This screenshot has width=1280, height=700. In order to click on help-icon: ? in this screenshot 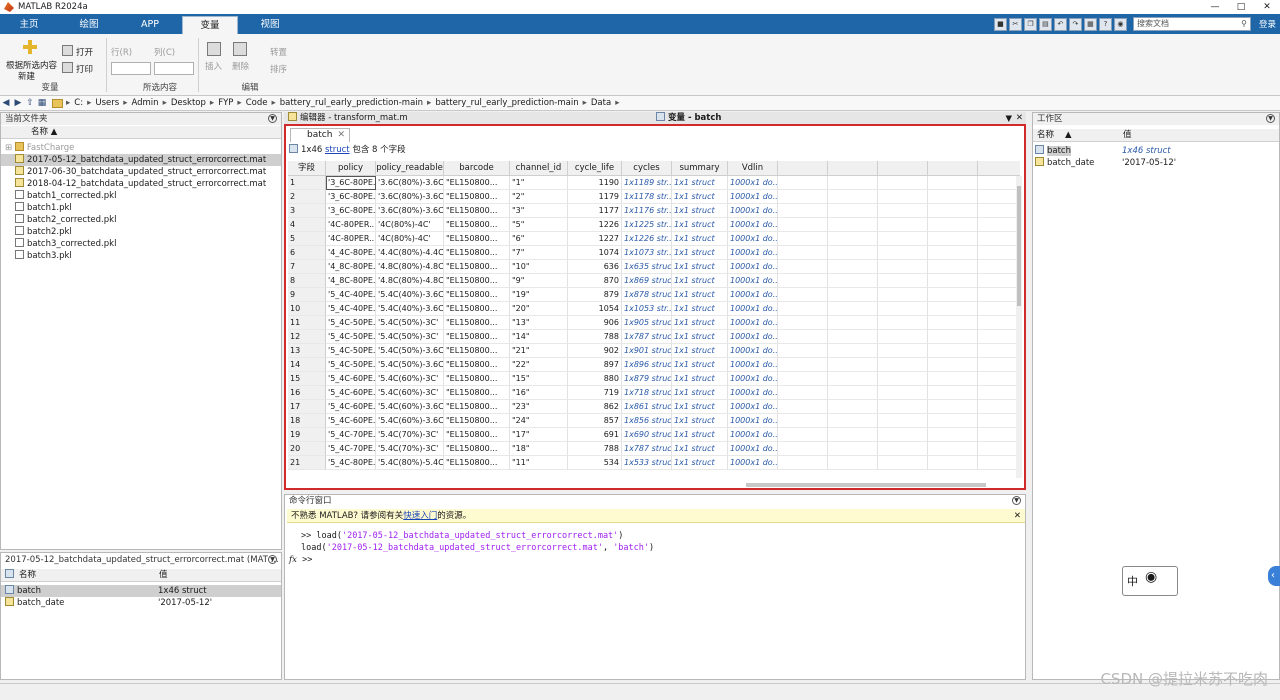, I will do `click(1105, 24)`.